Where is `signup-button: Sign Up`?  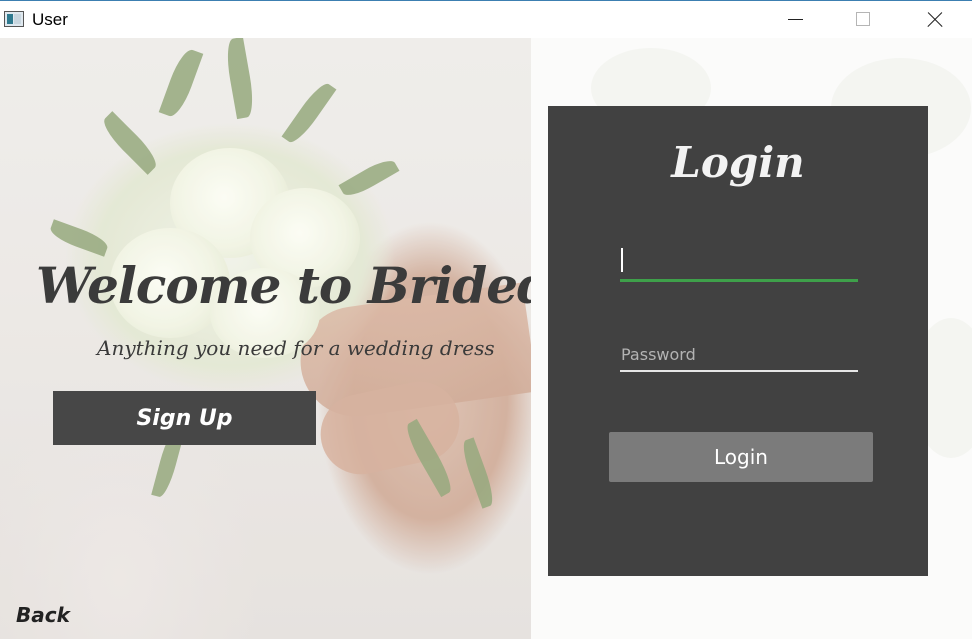 signup-button: Sign Up is located at coordinates (184, 418).